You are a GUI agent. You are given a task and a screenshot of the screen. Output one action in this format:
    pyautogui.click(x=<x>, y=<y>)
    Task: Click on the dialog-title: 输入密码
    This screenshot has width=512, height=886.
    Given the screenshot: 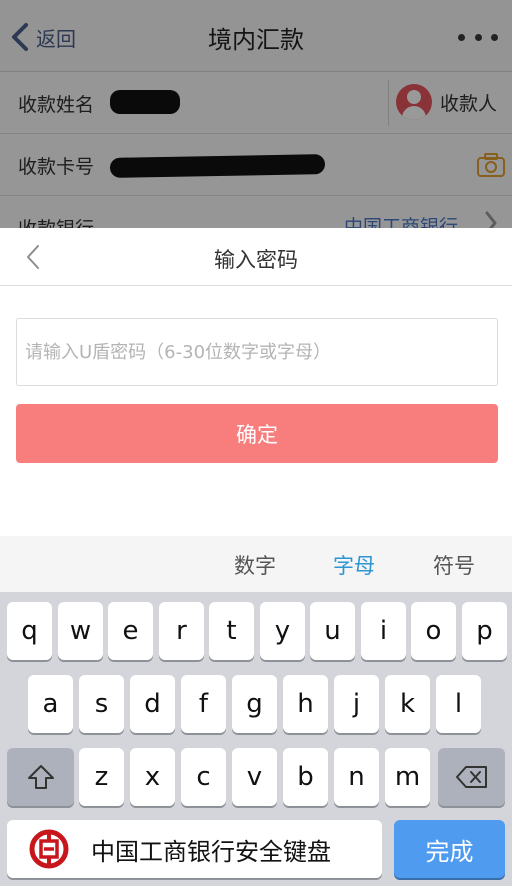 What is the action you would take?
    pyautogui.click(x=256, y=260)
    